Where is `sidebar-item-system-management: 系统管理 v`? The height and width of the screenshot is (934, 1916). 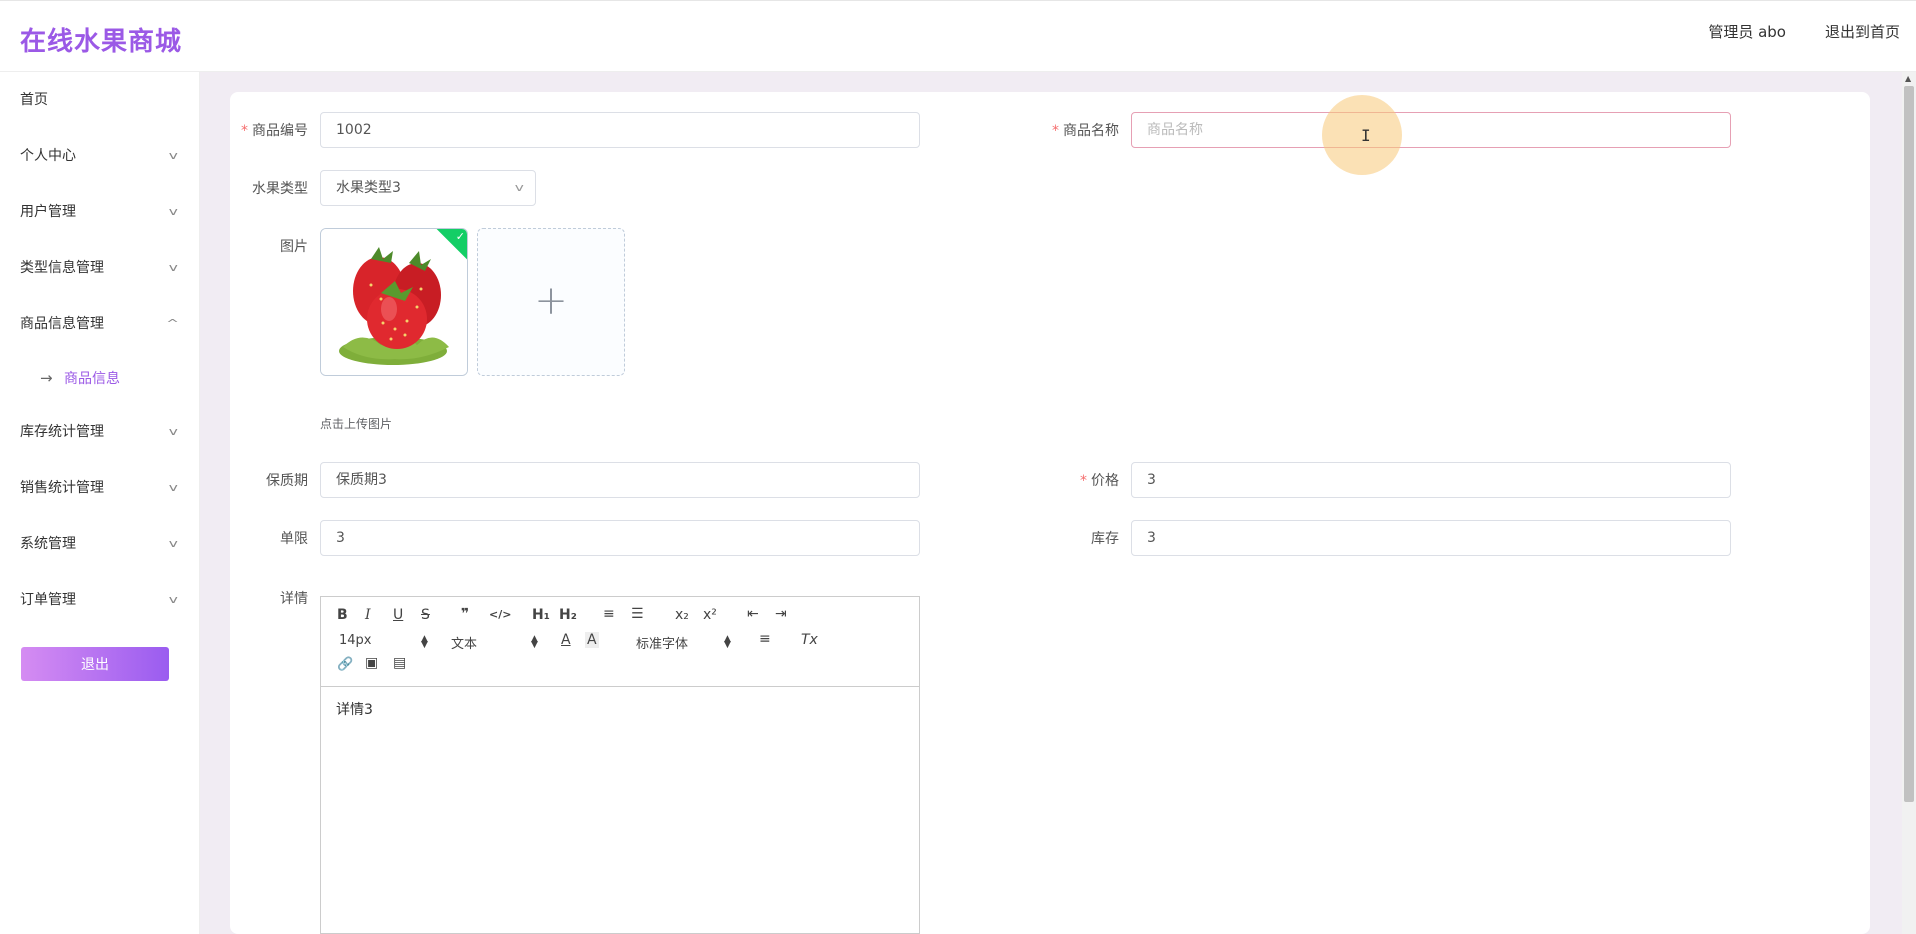 sidebar-item-system-management: 系统管理 v is located at coordinates (99, 544).